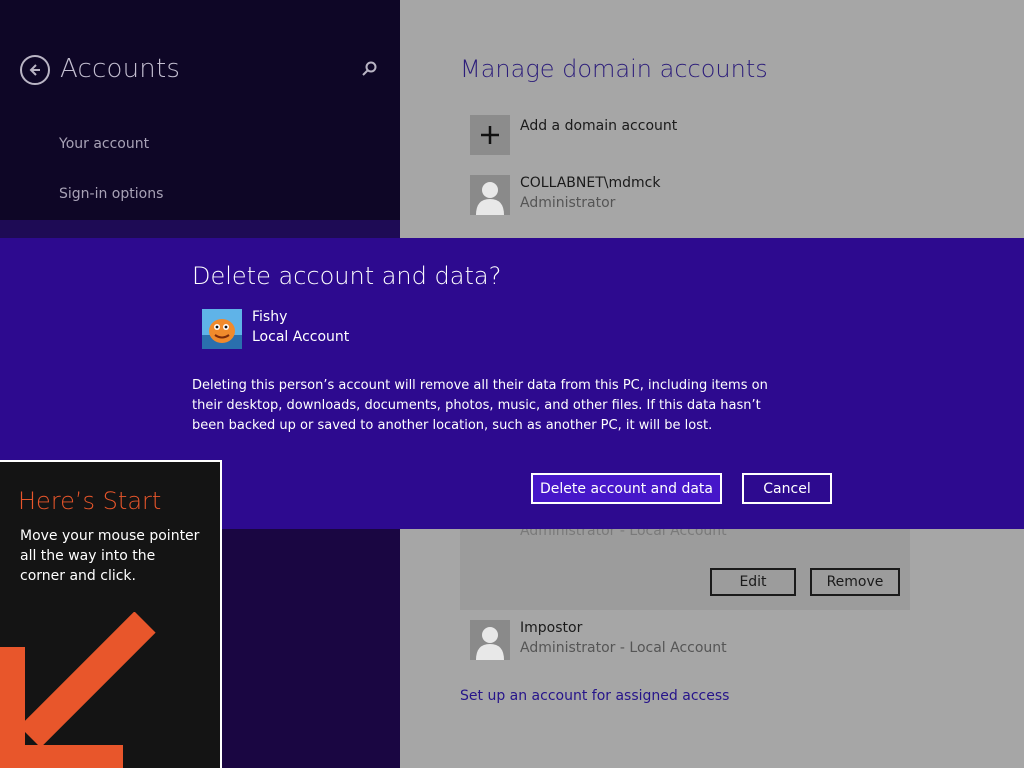 This screenshot has width=1024, height=768. I want to click on back-button, so click(35, 70).